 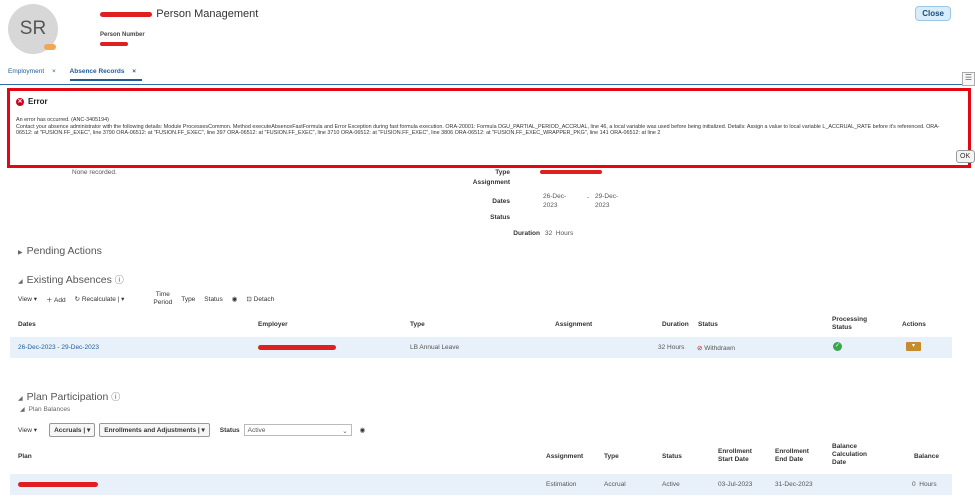 I want to click on withdrawn-icon: ⊘, so click(x=700, y=348).